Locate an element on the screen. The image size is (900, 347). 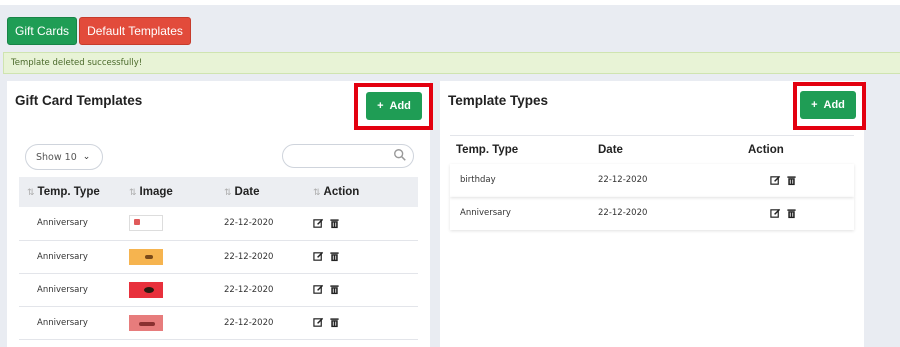
table-header-row: ⇅ Temp. Type ⇅ Image ⇅ Date ⇅ Action is located at coordinates (218, 192).